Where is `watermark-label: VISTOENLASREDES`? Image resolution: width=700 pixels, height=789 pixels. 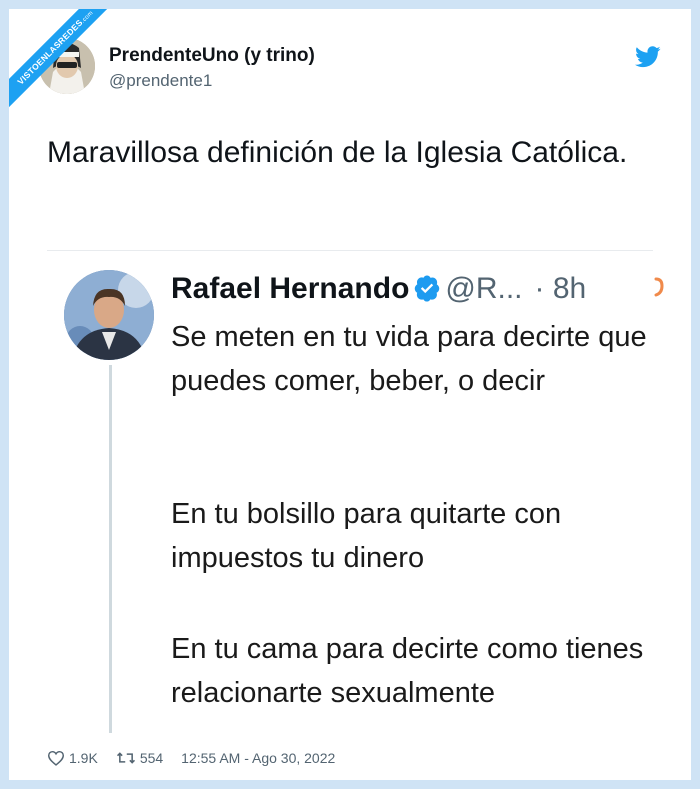
watermark-label: VISTOENLASREDES is located at coordinates (50, 52).